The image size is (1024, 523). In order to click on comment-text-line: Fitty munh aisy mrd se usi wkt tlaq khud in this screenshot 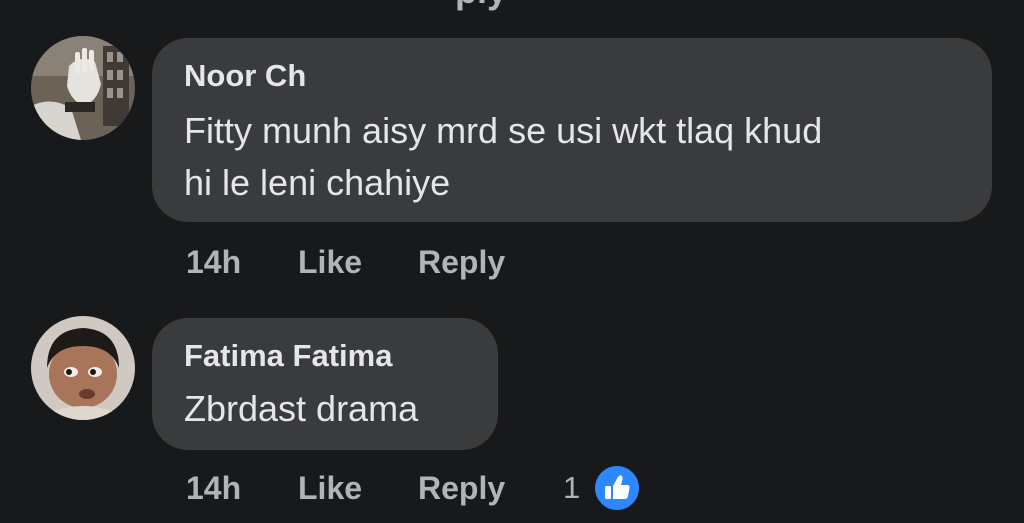, I will do `click(503, 130)`.